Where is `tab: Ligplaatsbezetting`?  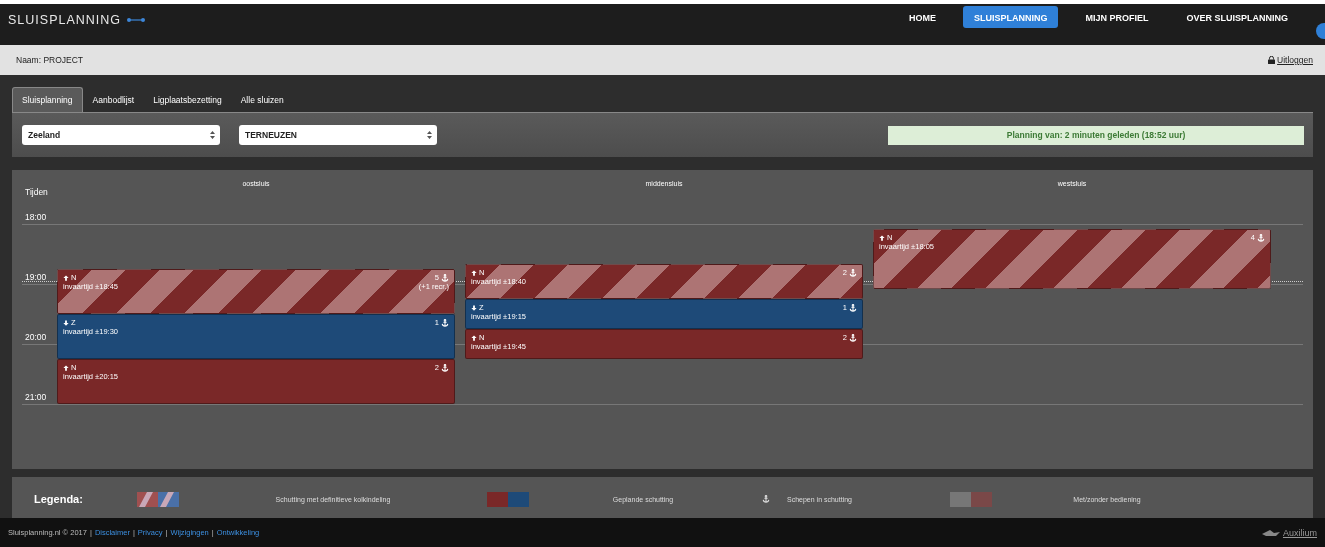 tab: Ligplaatsbezetting is located at coordinates (187, 99).